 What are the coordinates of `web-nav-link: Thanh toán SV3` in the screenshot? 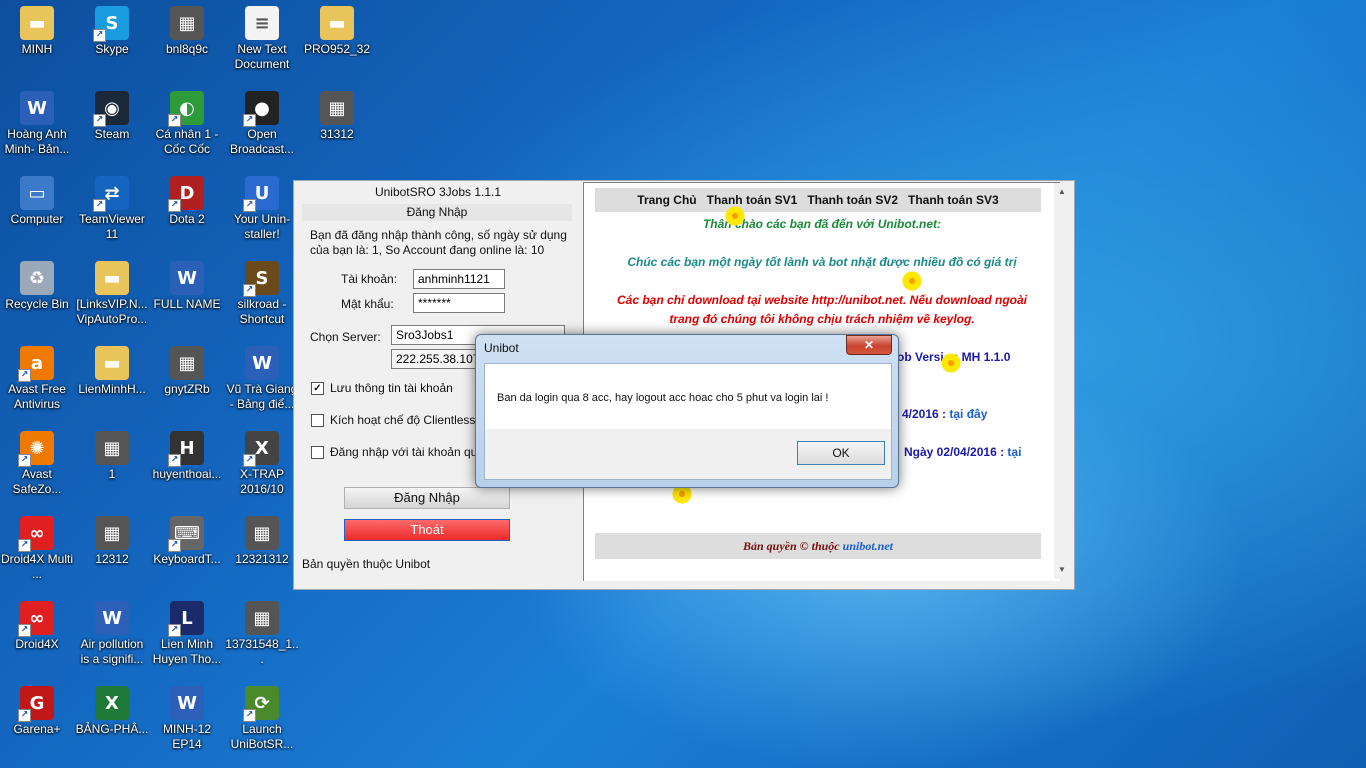 It's located at (953, 200).